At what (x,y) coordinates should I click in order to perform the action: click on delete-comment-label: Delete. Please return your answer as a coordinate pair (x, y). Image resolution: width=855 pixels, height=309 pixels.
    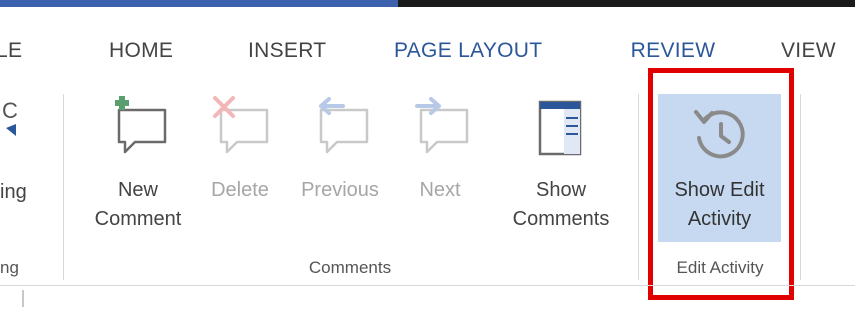
    Looking at the image, I should click on (240, 190).